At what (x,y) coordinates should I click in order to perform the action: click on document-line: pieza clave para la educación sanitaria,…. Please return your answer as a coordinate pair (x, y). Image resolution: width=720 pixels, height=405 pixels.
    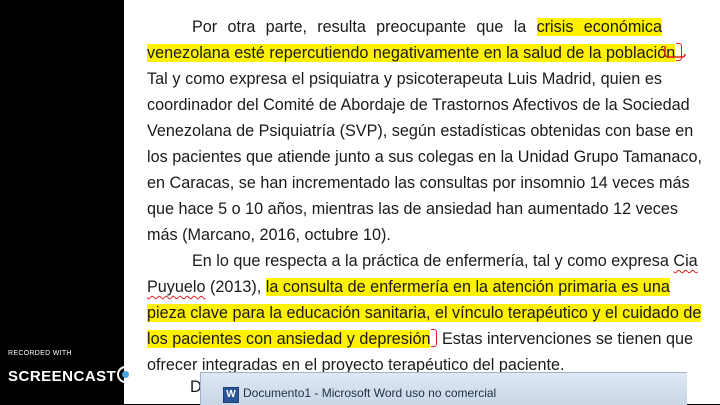
    Looking at the image, I should click on (424, 313).